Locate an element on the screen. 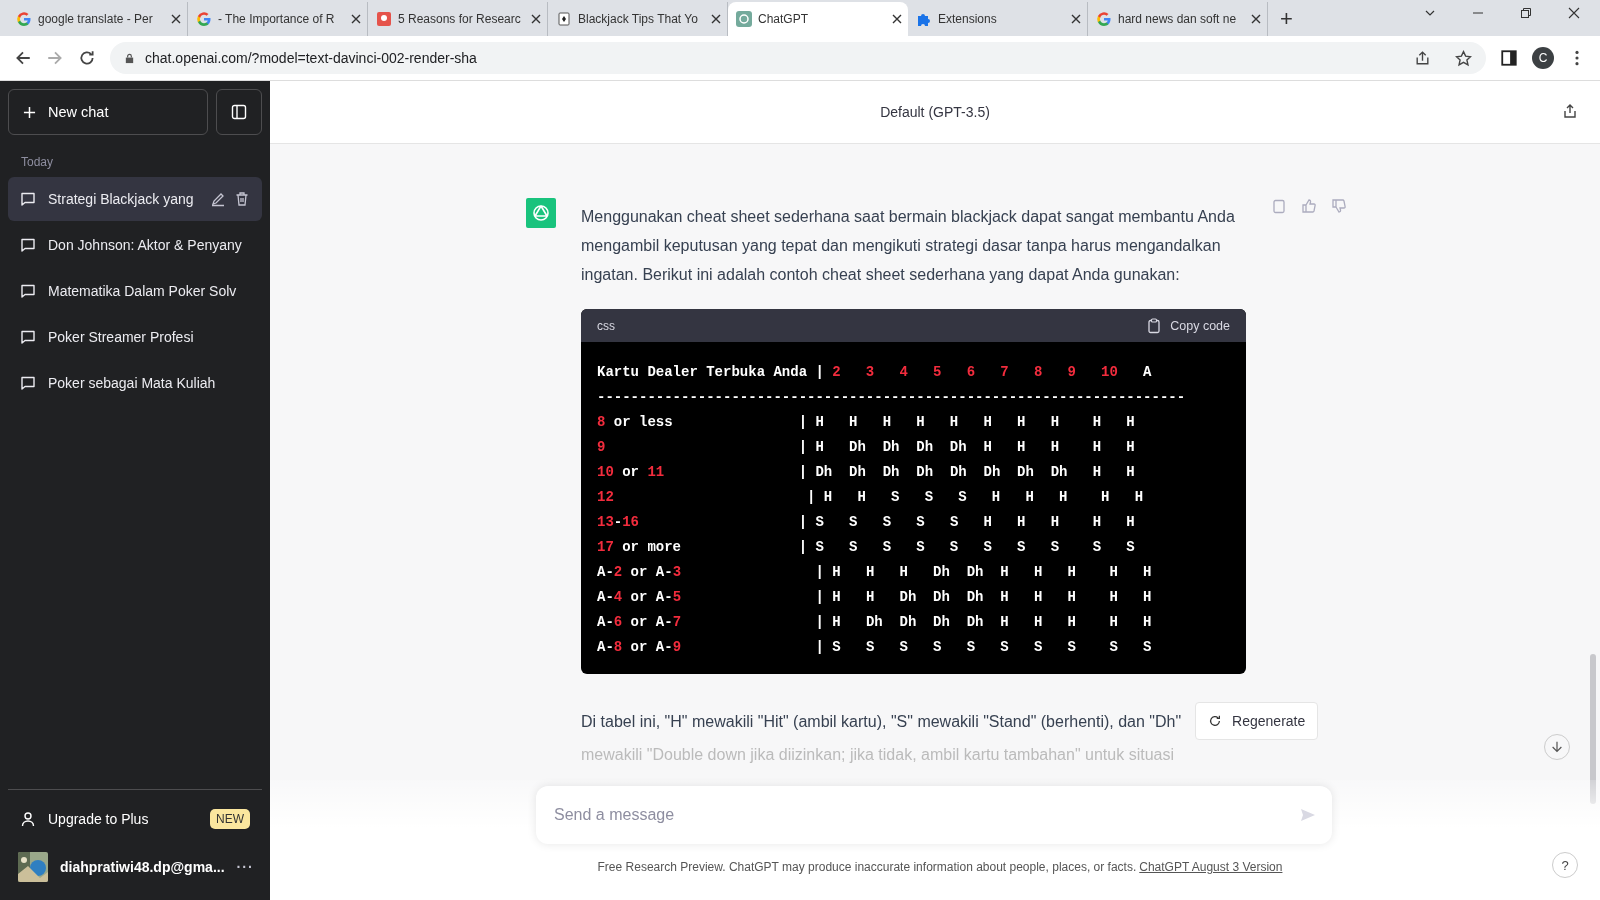  message-paragraph: mewakili "Double down jika diizinkan; jika tidak, ambil kartu tambahan" untuk situasi is located at coordinates (878, 755).